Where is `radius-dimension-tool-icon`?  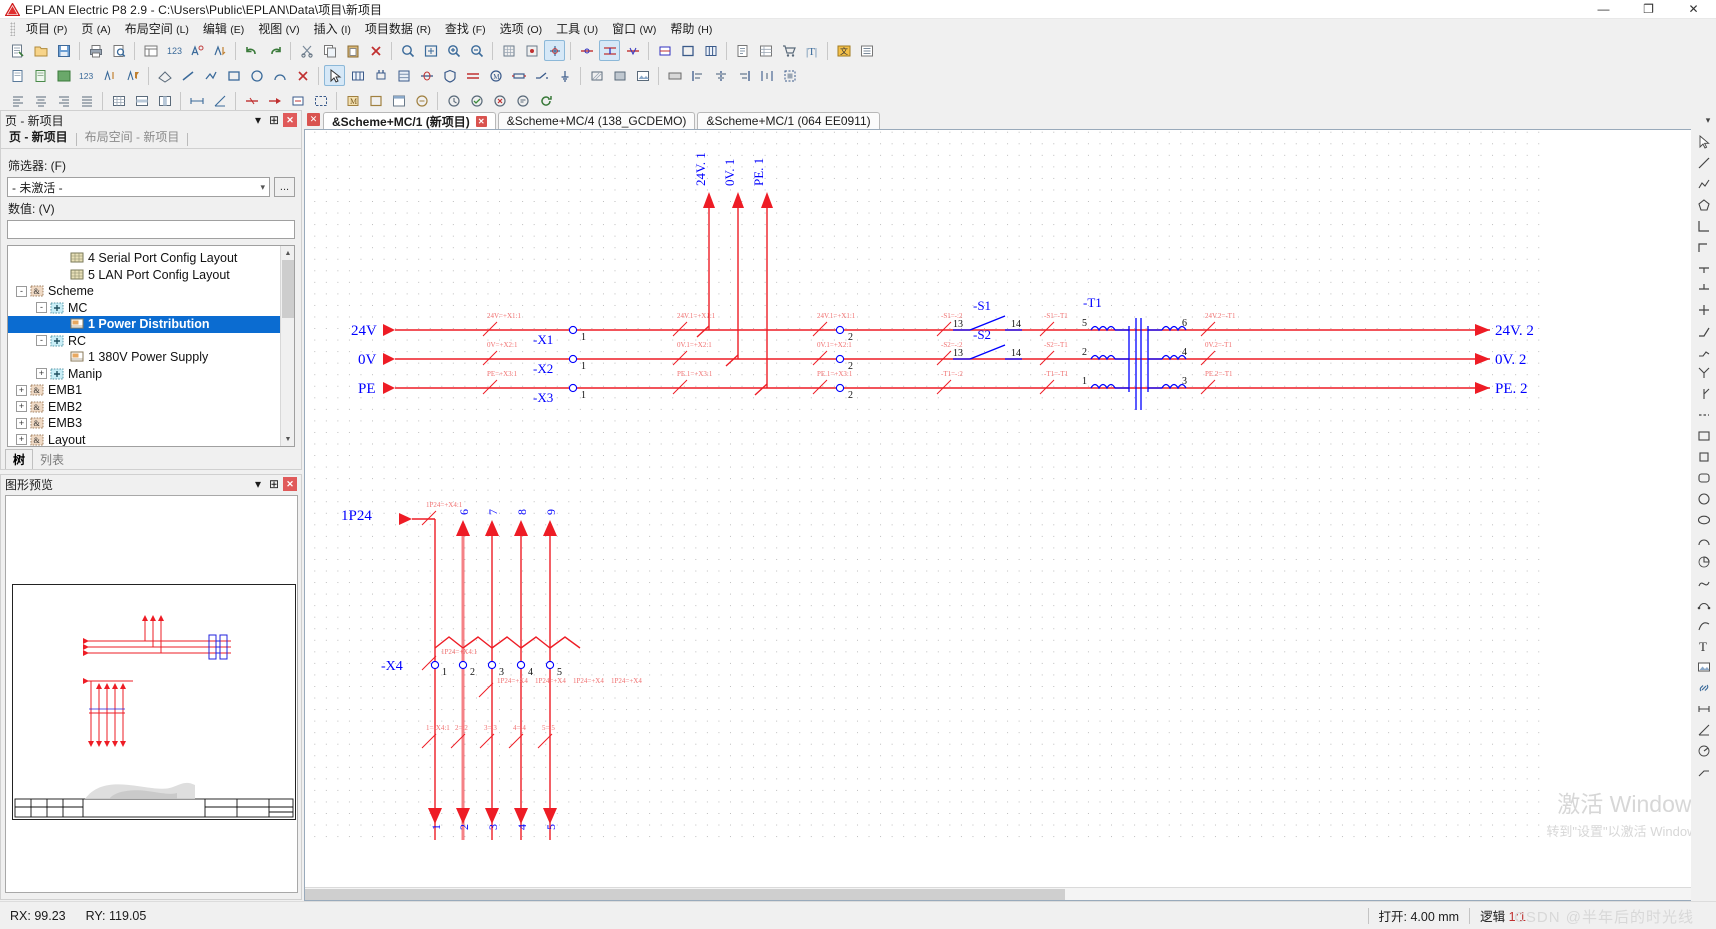
radius-dimension-tool-icon is located at coordinates (1703, 750).